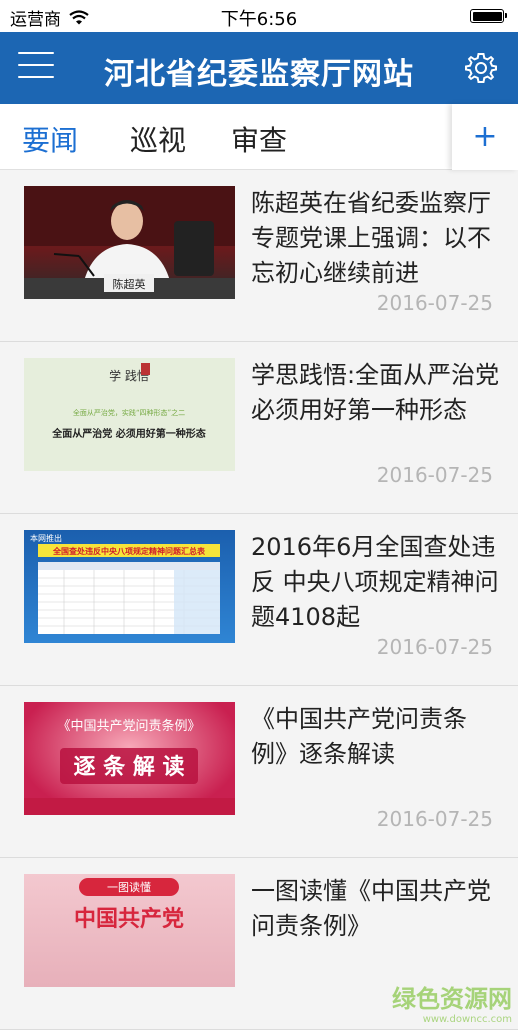 This screenshot has width=518, height=1030. Describe the element at coordinates (481, 68) in the screenshot. I see `gear-icon` at that location.